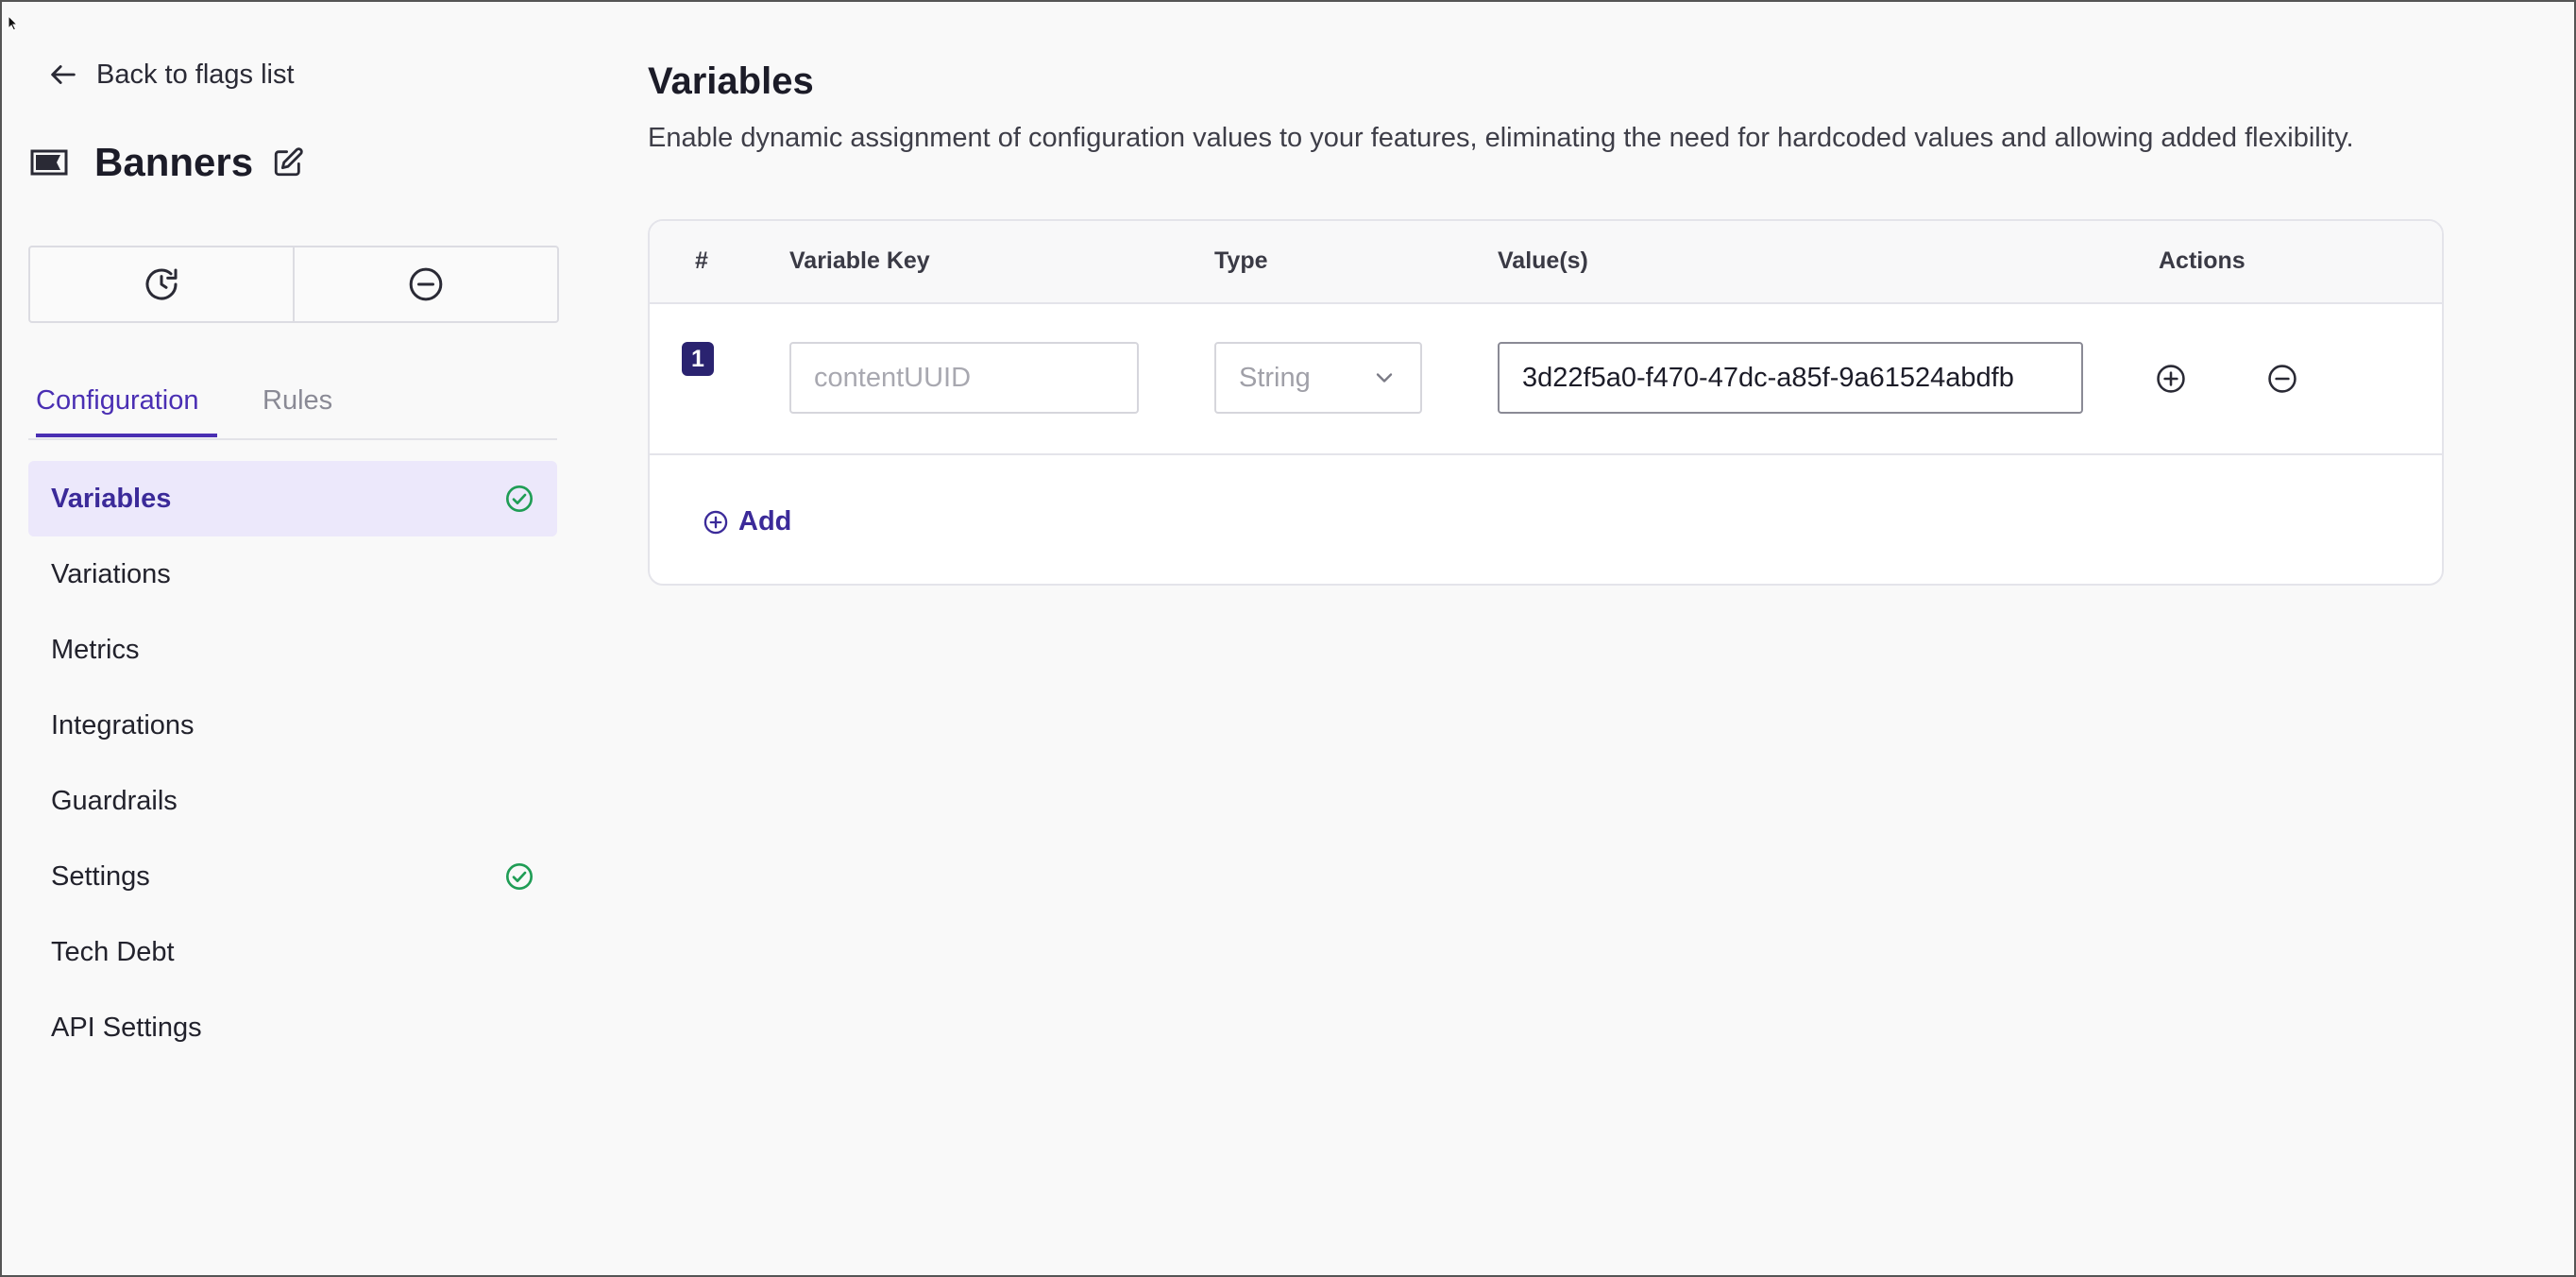  What do you see at coordinates (2282, 379) in the screenshot?
I see `remove-row-icon` at bounding box center [2282, 379].